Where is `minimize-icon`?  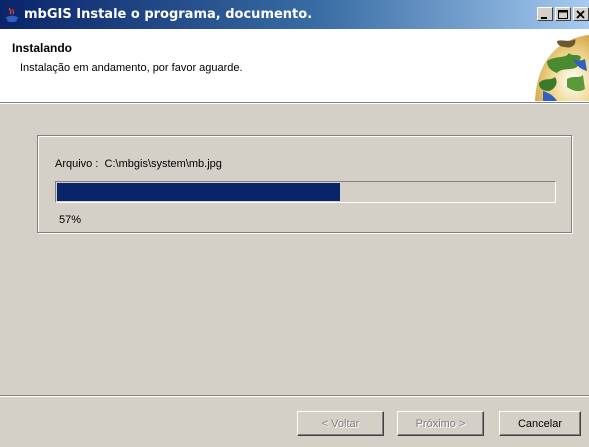 minimize-icon is located at coordinates (545, 14).